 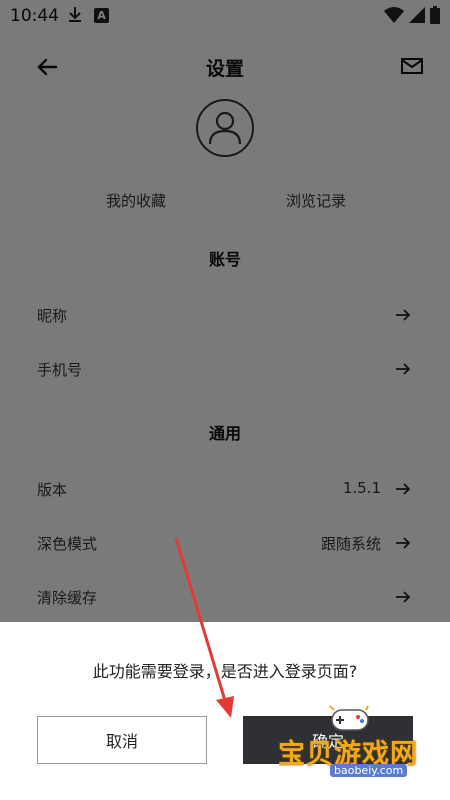 I want to click on dialog-message: 此功能需要登录，是否进入登录页面?, so click(x=225, y=671).